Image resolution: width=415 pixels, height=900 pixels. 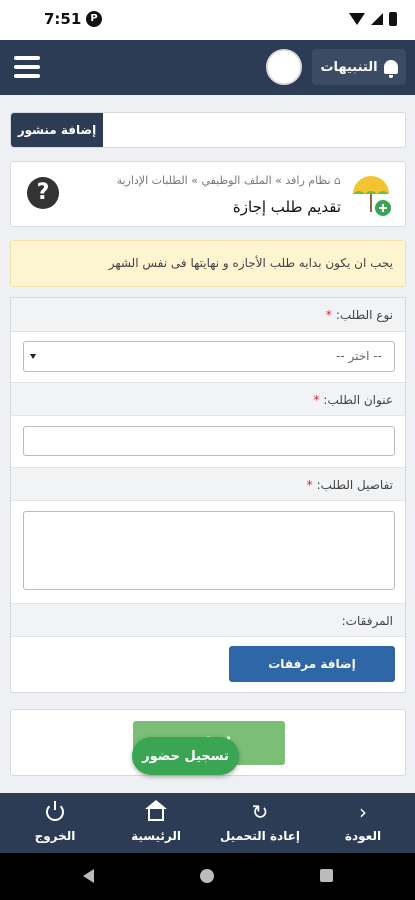 What do you see at coordinates (55, 824) in the screenshot?
I see `nav-logout: الخروج` at bounding box center [55, 824].